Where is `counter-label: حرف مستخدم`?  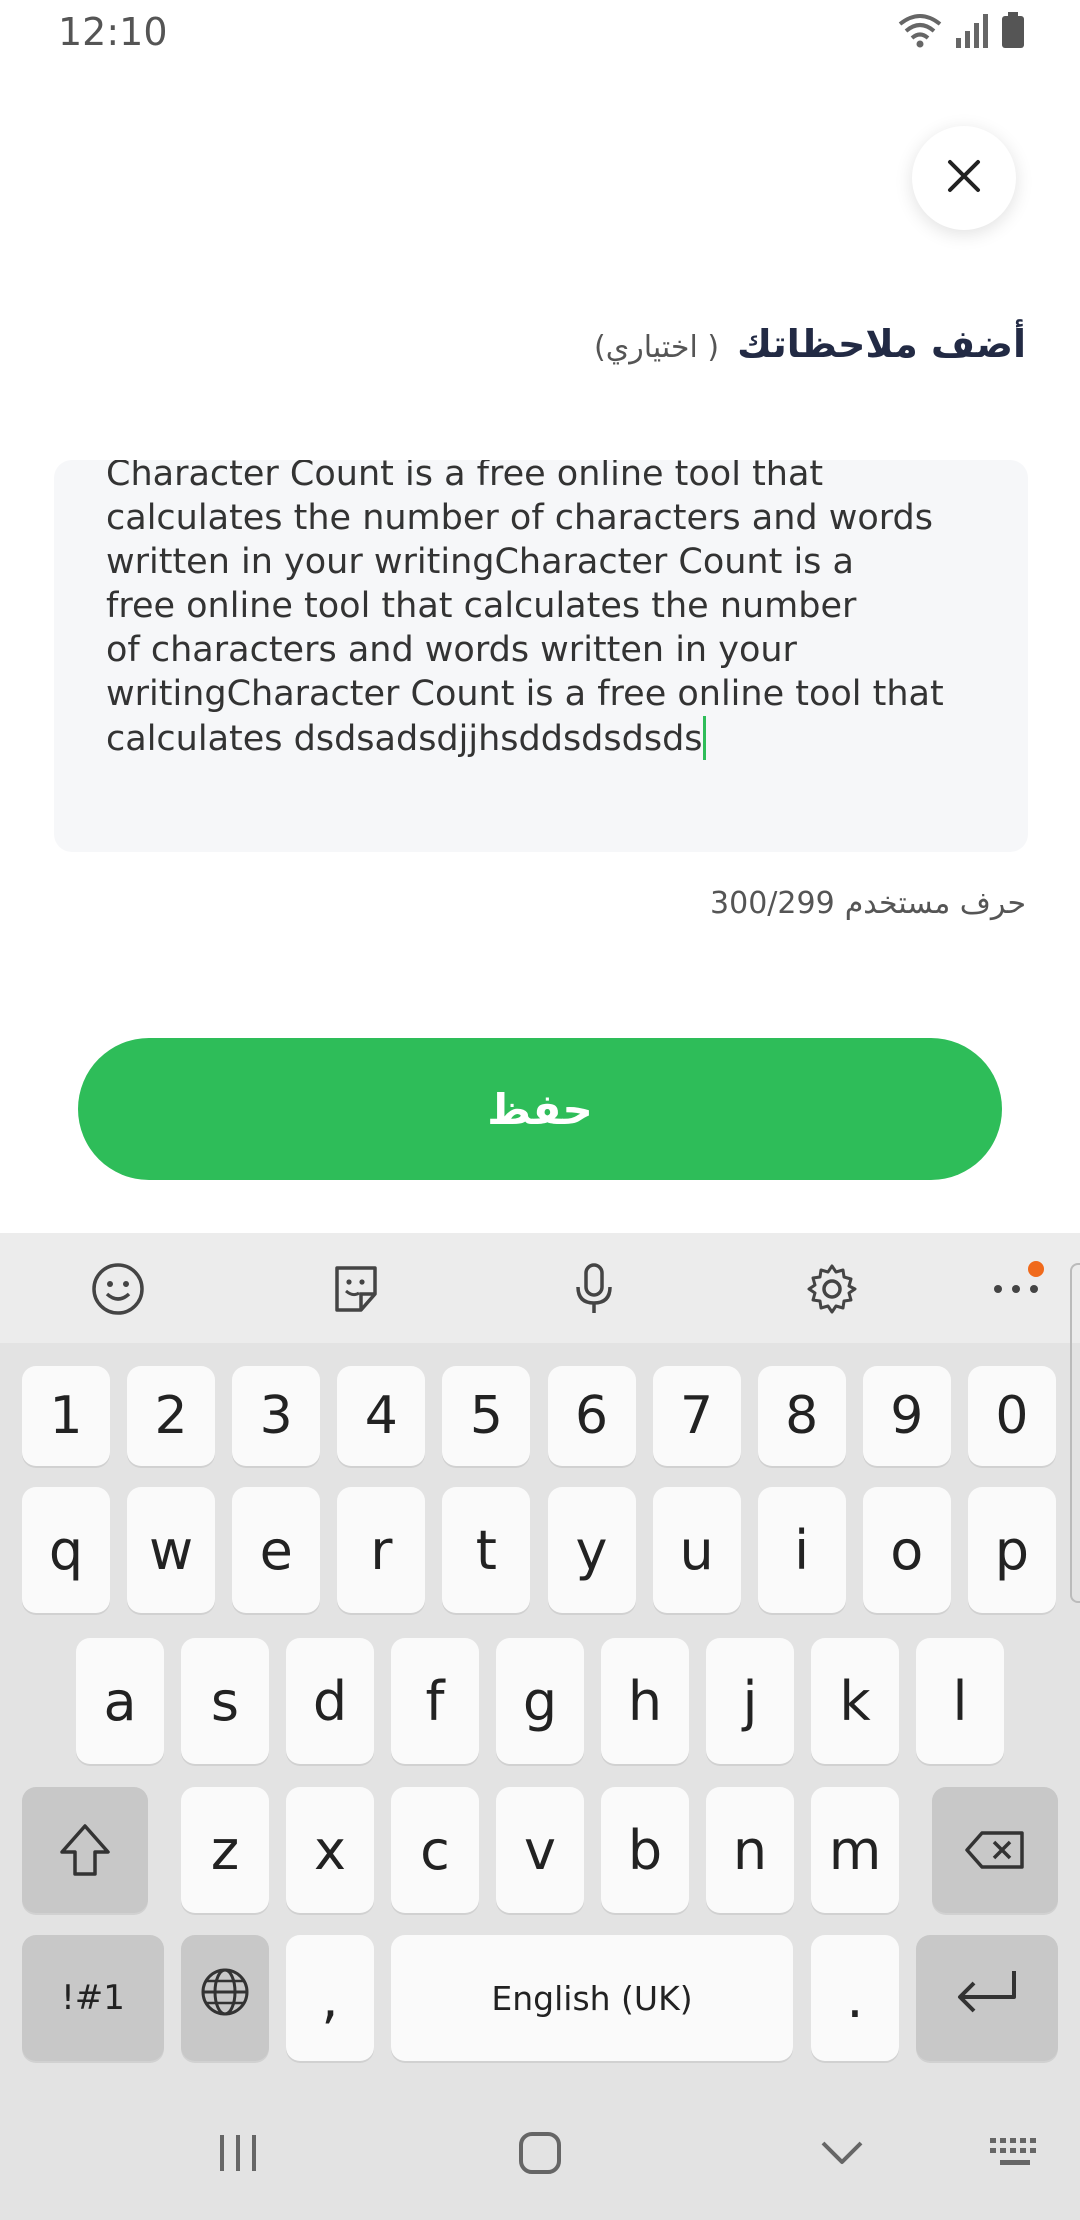 counter-label: حرف مستخدم is located at coordinates (935, 903).